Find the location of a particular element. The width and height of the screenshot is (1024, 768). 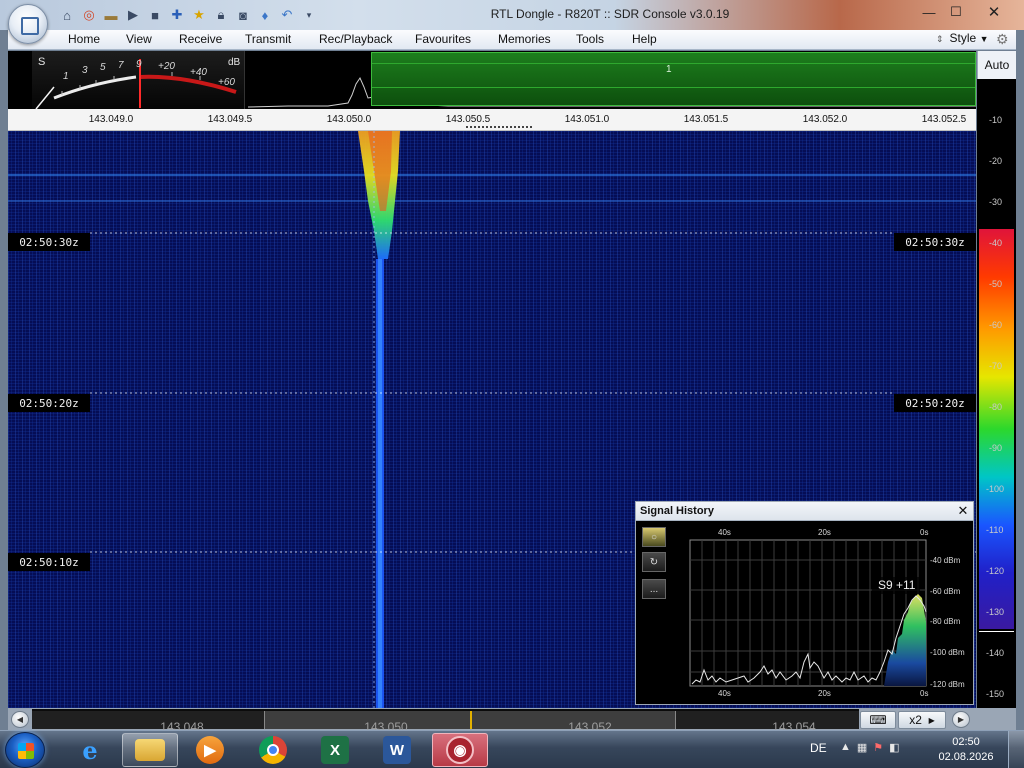

timestamp-label: 02:50:30z is located at coordinates (49, 242).